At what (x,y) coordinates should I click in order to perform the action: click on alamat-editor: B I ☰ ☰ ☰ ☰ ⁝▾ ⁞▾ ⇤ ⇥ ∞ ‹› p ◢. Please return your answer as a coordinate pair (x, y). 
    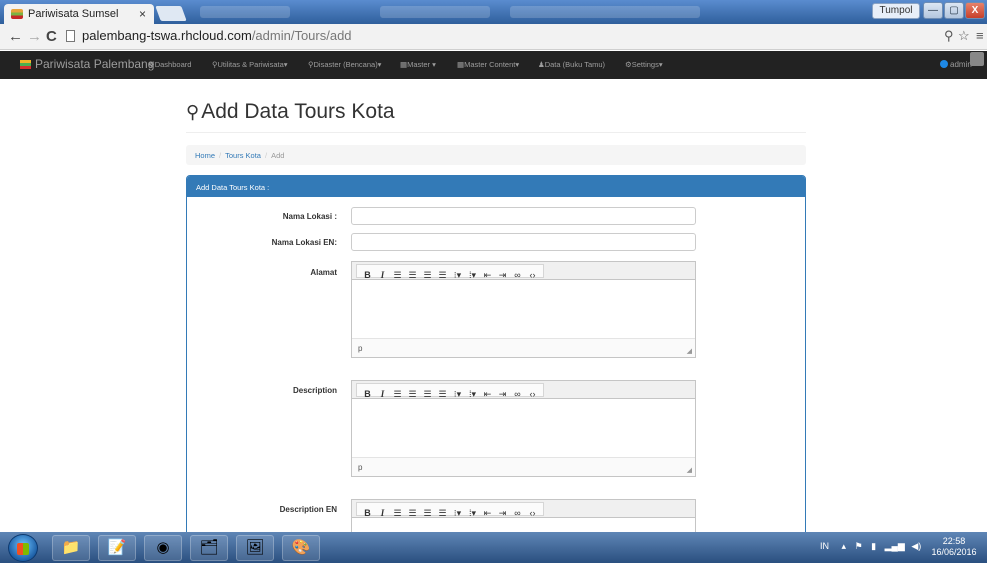
    Looking at the image, I should click on (523, 309).